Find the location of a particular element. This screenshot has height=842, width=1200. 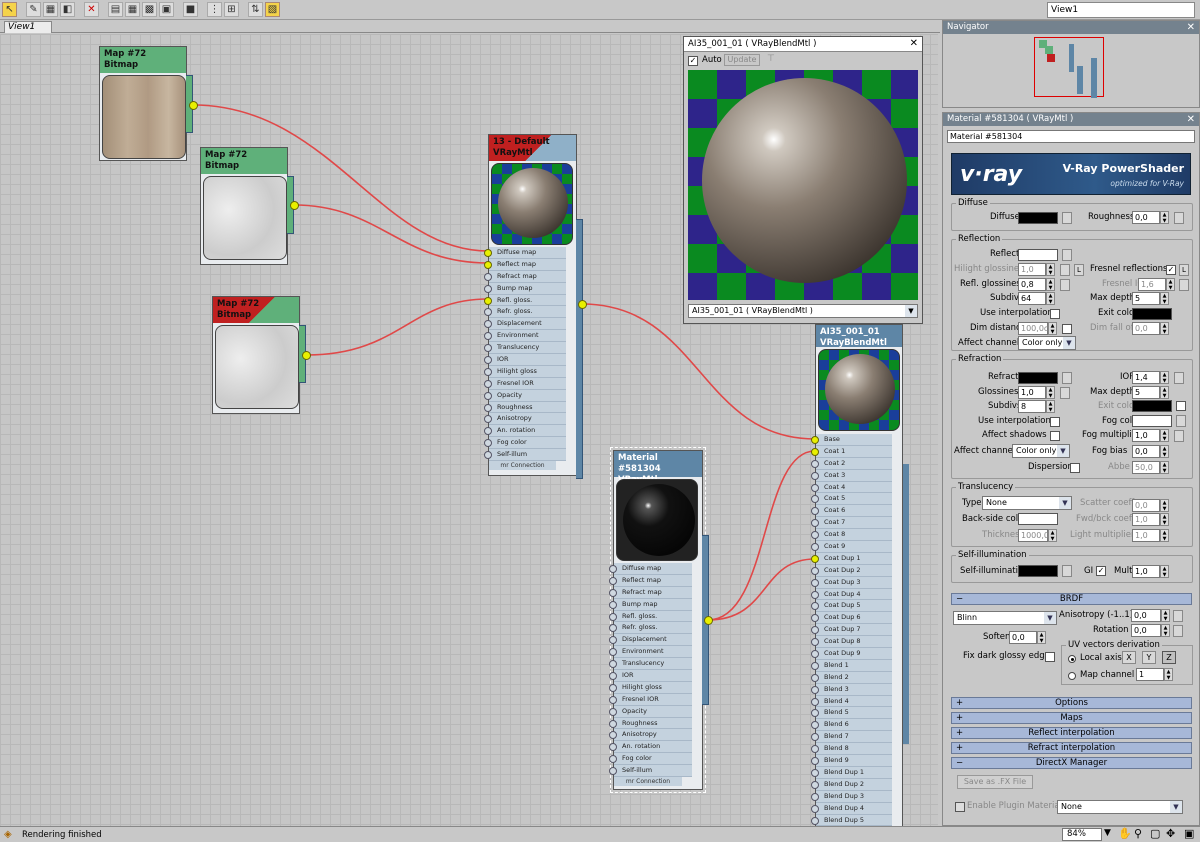

material-slot: Coat 8 is located at coordinates (851, 535).